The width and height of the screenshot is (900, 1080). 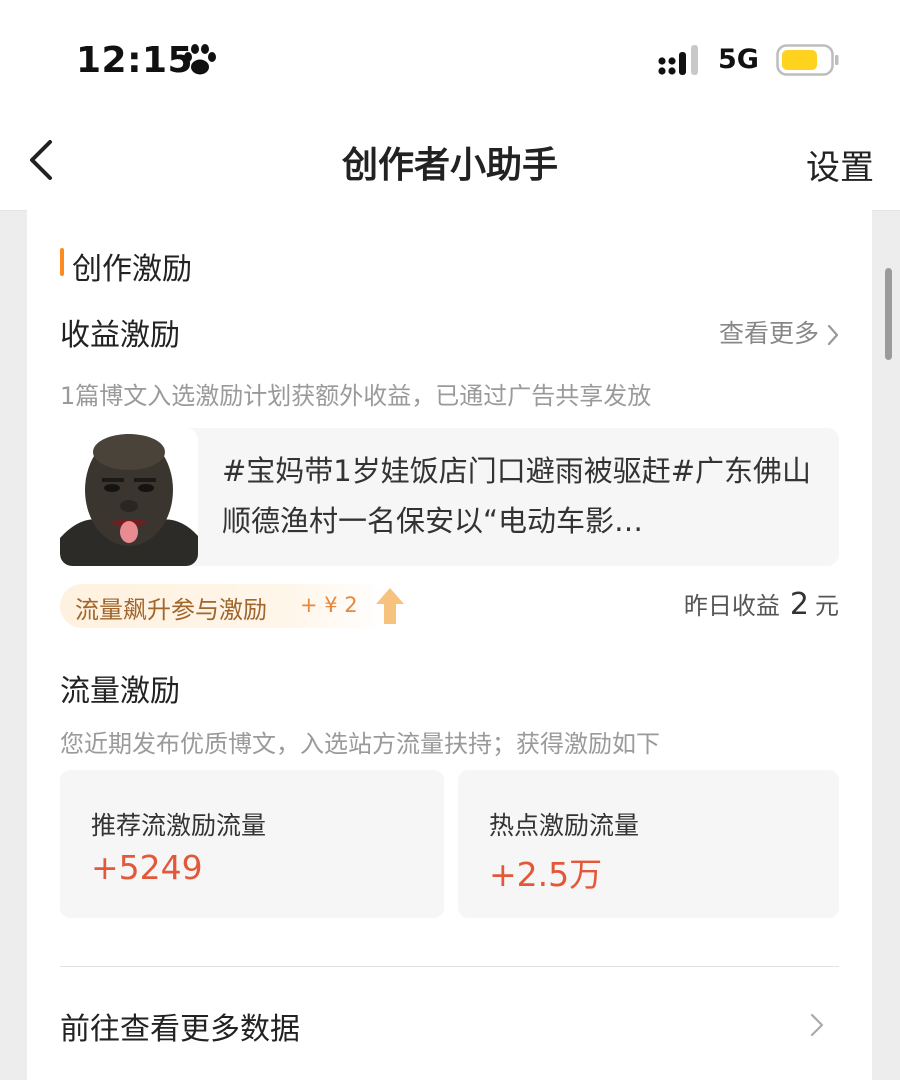 What do you see at coordinates (120, 335) in the screenshot?
I see `revenue-incentive-title: 收益激励` at bounding box center [120, 335].